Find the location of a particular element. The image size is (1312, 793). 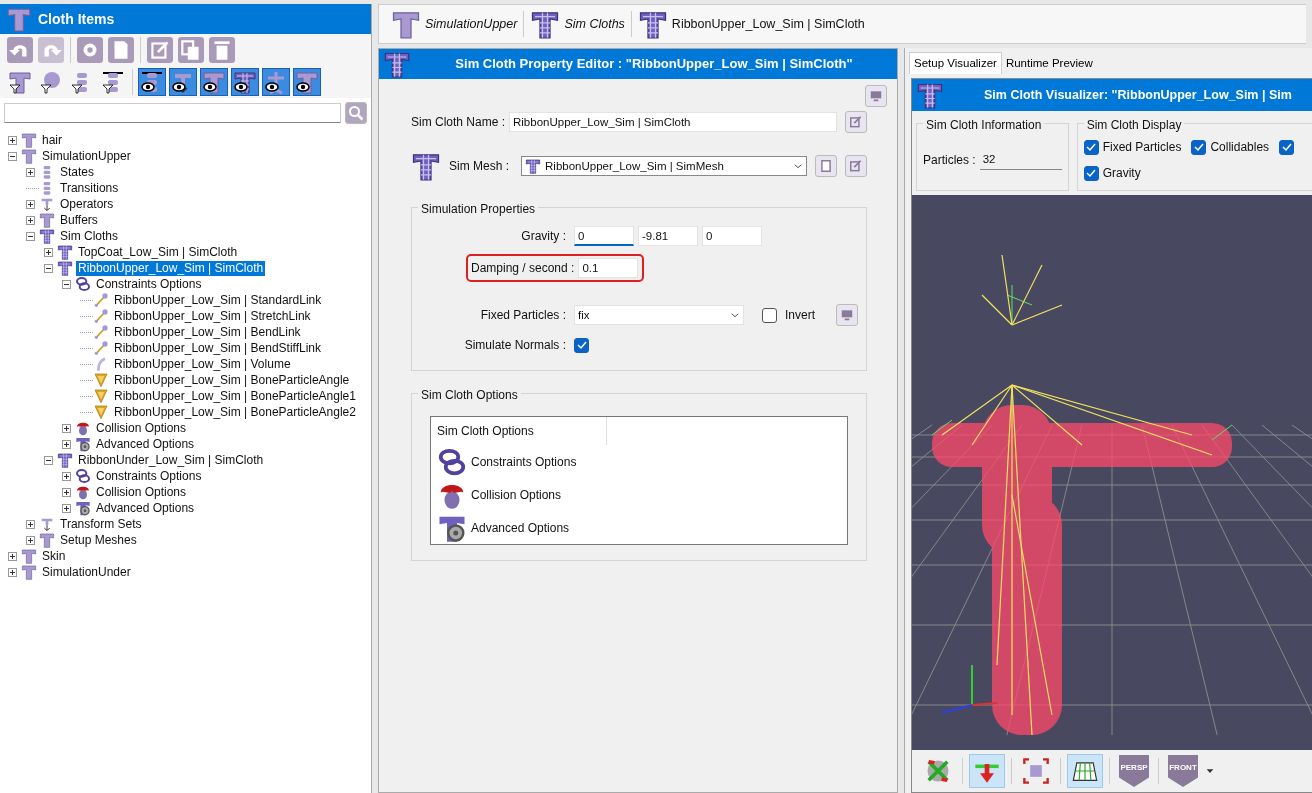

node-icon is located at coordinates (47, 524).